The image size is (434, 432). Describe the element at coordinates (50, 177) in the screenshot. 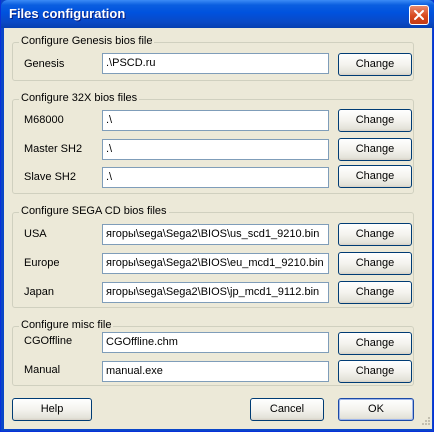

I see `slave-sh2-label: Slave SH2` at that location.